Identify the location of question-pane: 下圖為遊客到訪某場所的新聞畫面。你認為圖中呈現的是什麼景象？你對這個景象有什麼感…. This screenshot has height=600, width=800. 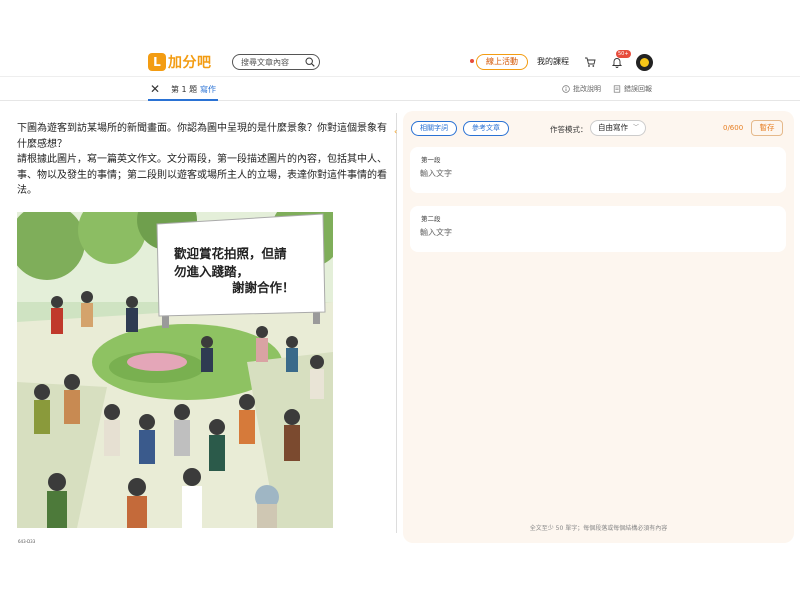
(202, 160).